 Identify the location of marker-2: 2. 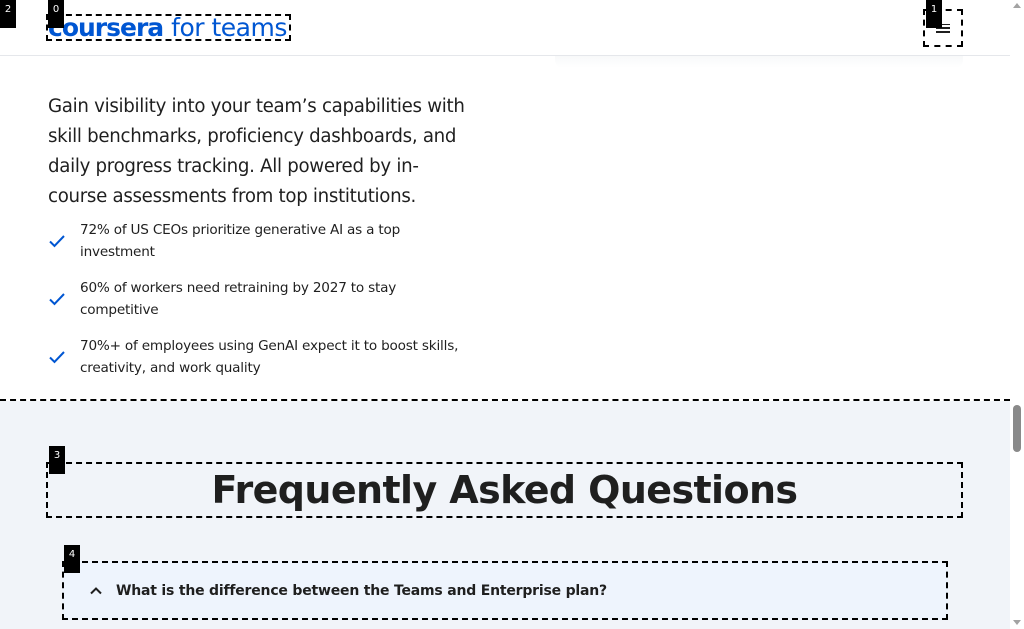
(8, 14).